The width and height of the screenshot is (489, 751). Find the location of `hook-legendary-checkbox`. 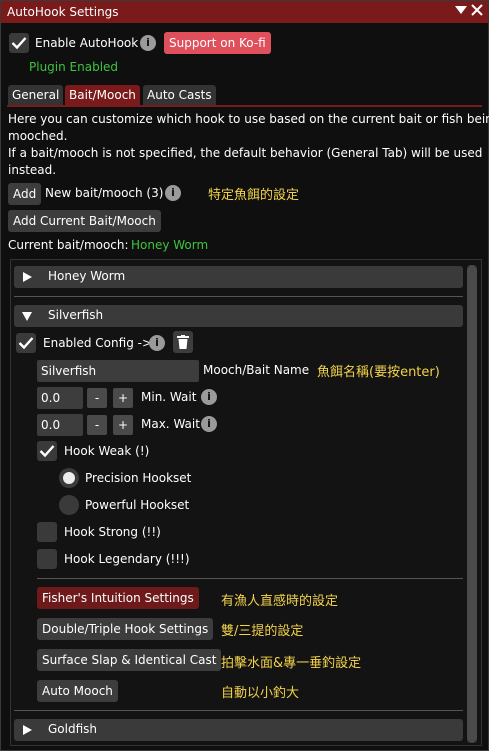

hook-legendary-checkbox is located at coordinates (47, 559).